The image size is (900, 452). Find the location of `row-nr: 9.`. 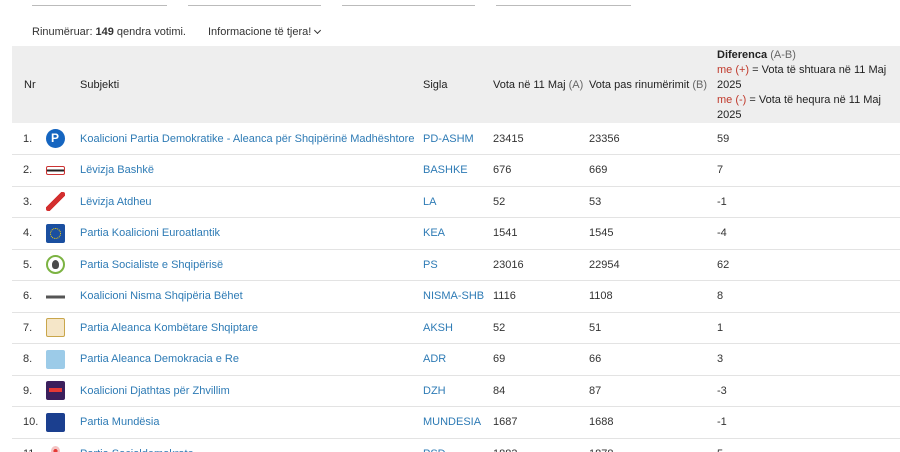

row-nr: 9. is located at coordinates (28, 390).